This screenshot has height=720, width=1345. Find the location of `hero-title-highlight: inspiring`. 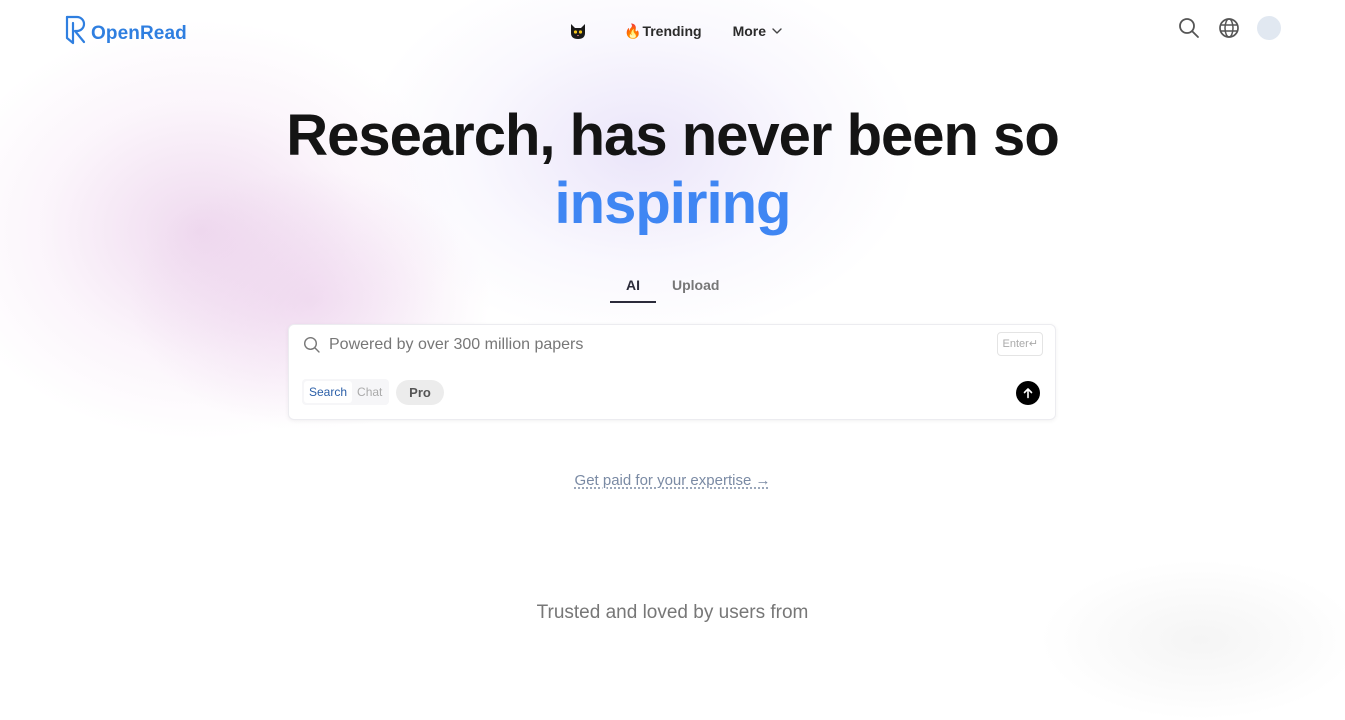

hero-title-highlight: inspiring is located at coordinates (673, 203).